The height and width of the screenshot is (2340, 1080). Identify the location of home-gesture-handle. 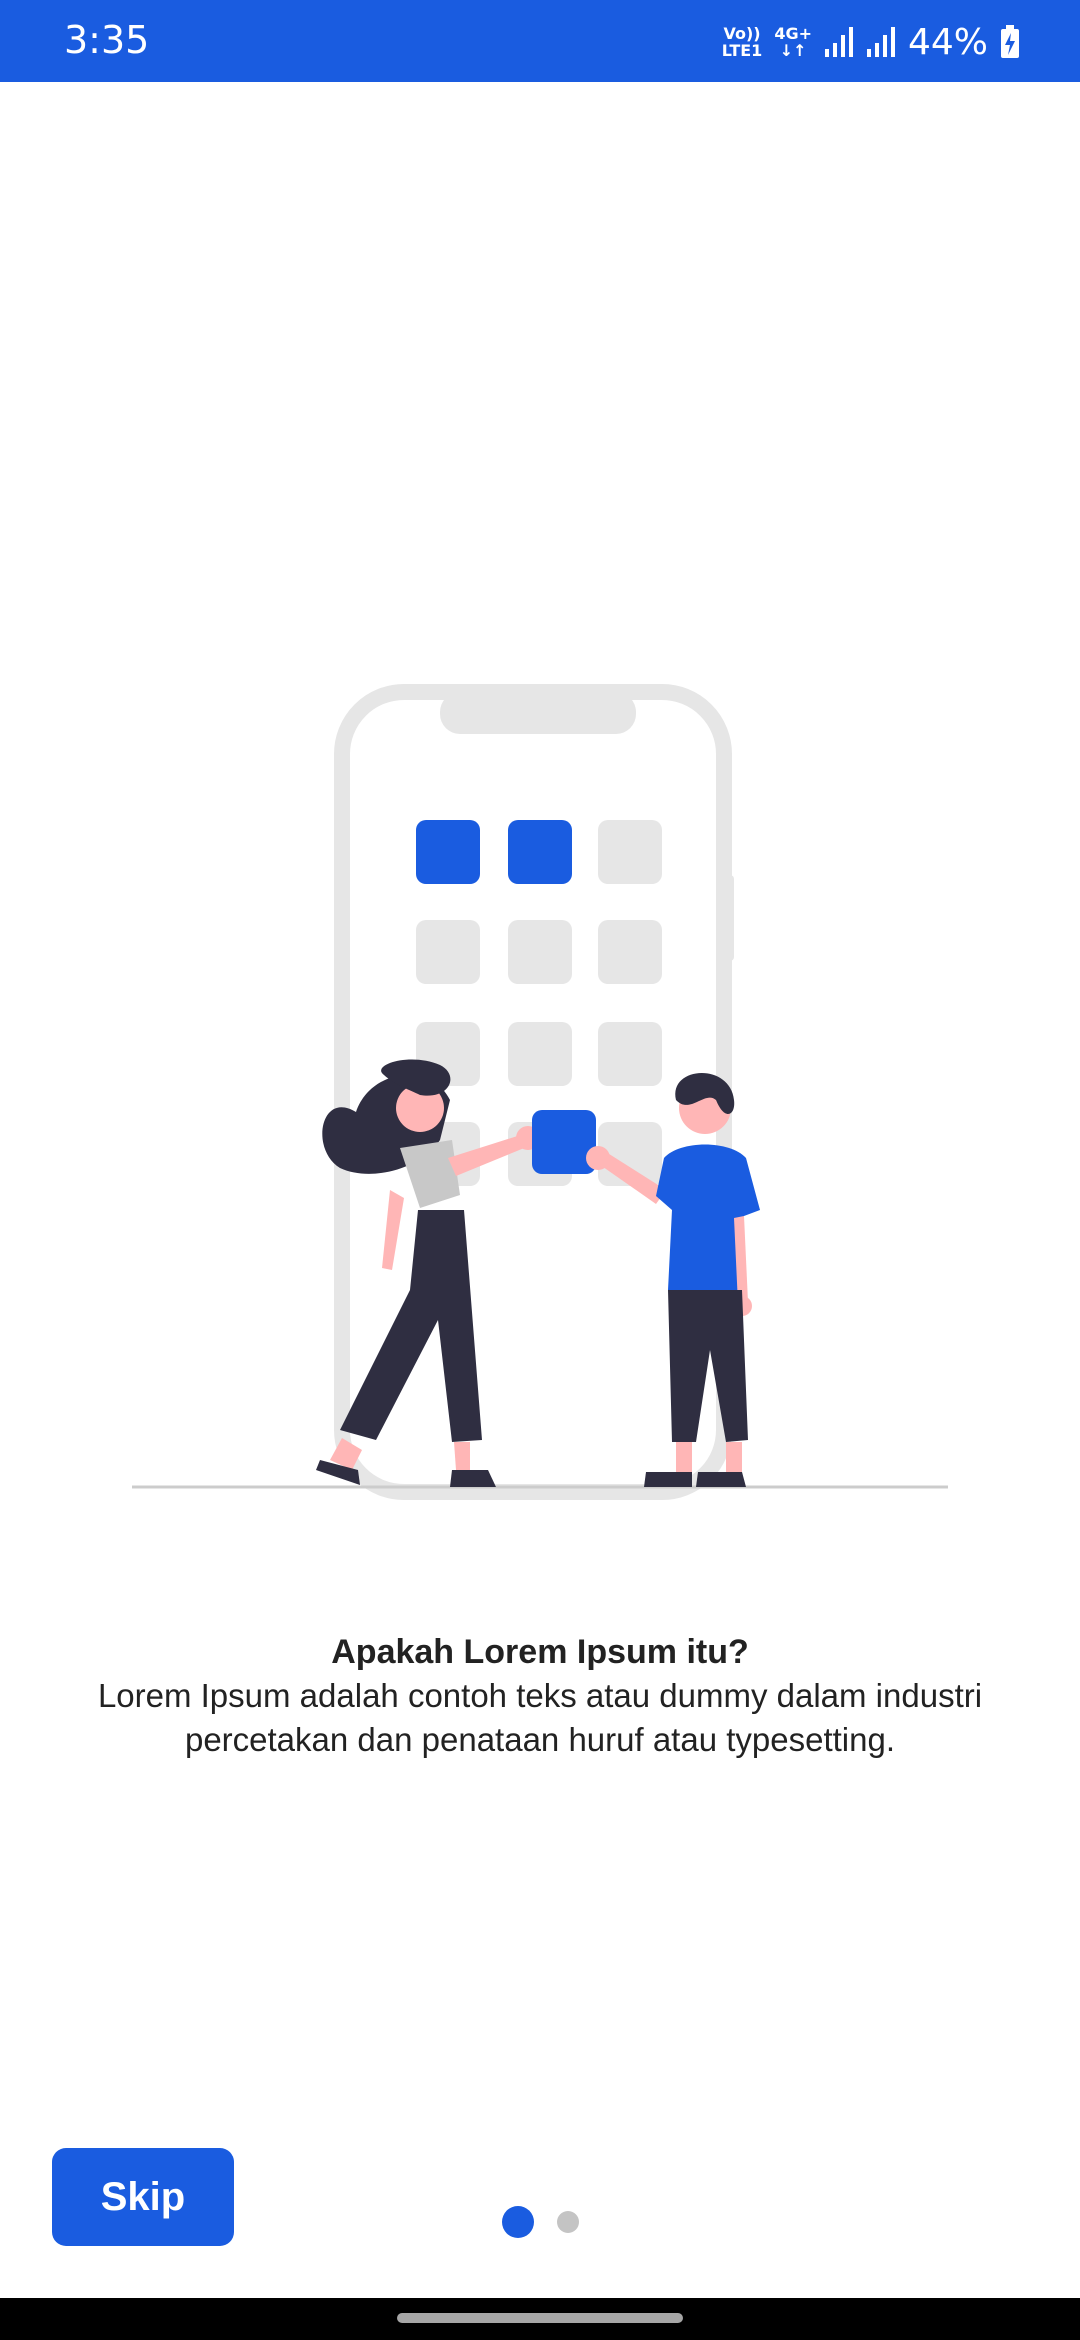
(540, 2318).